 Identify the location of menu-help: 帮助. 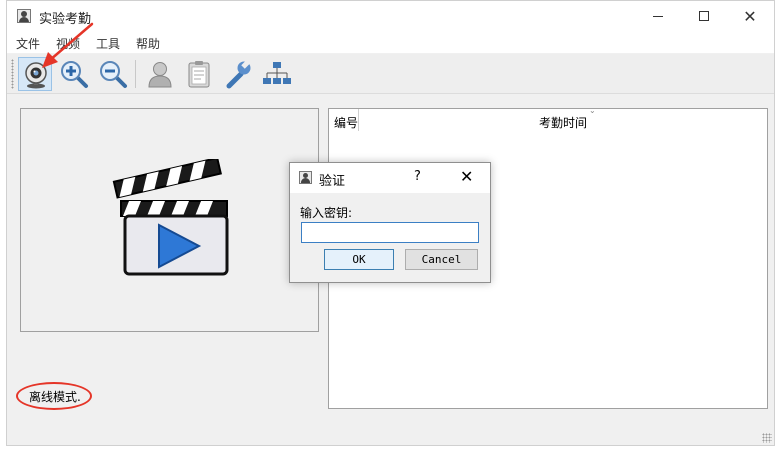
(148, 43).